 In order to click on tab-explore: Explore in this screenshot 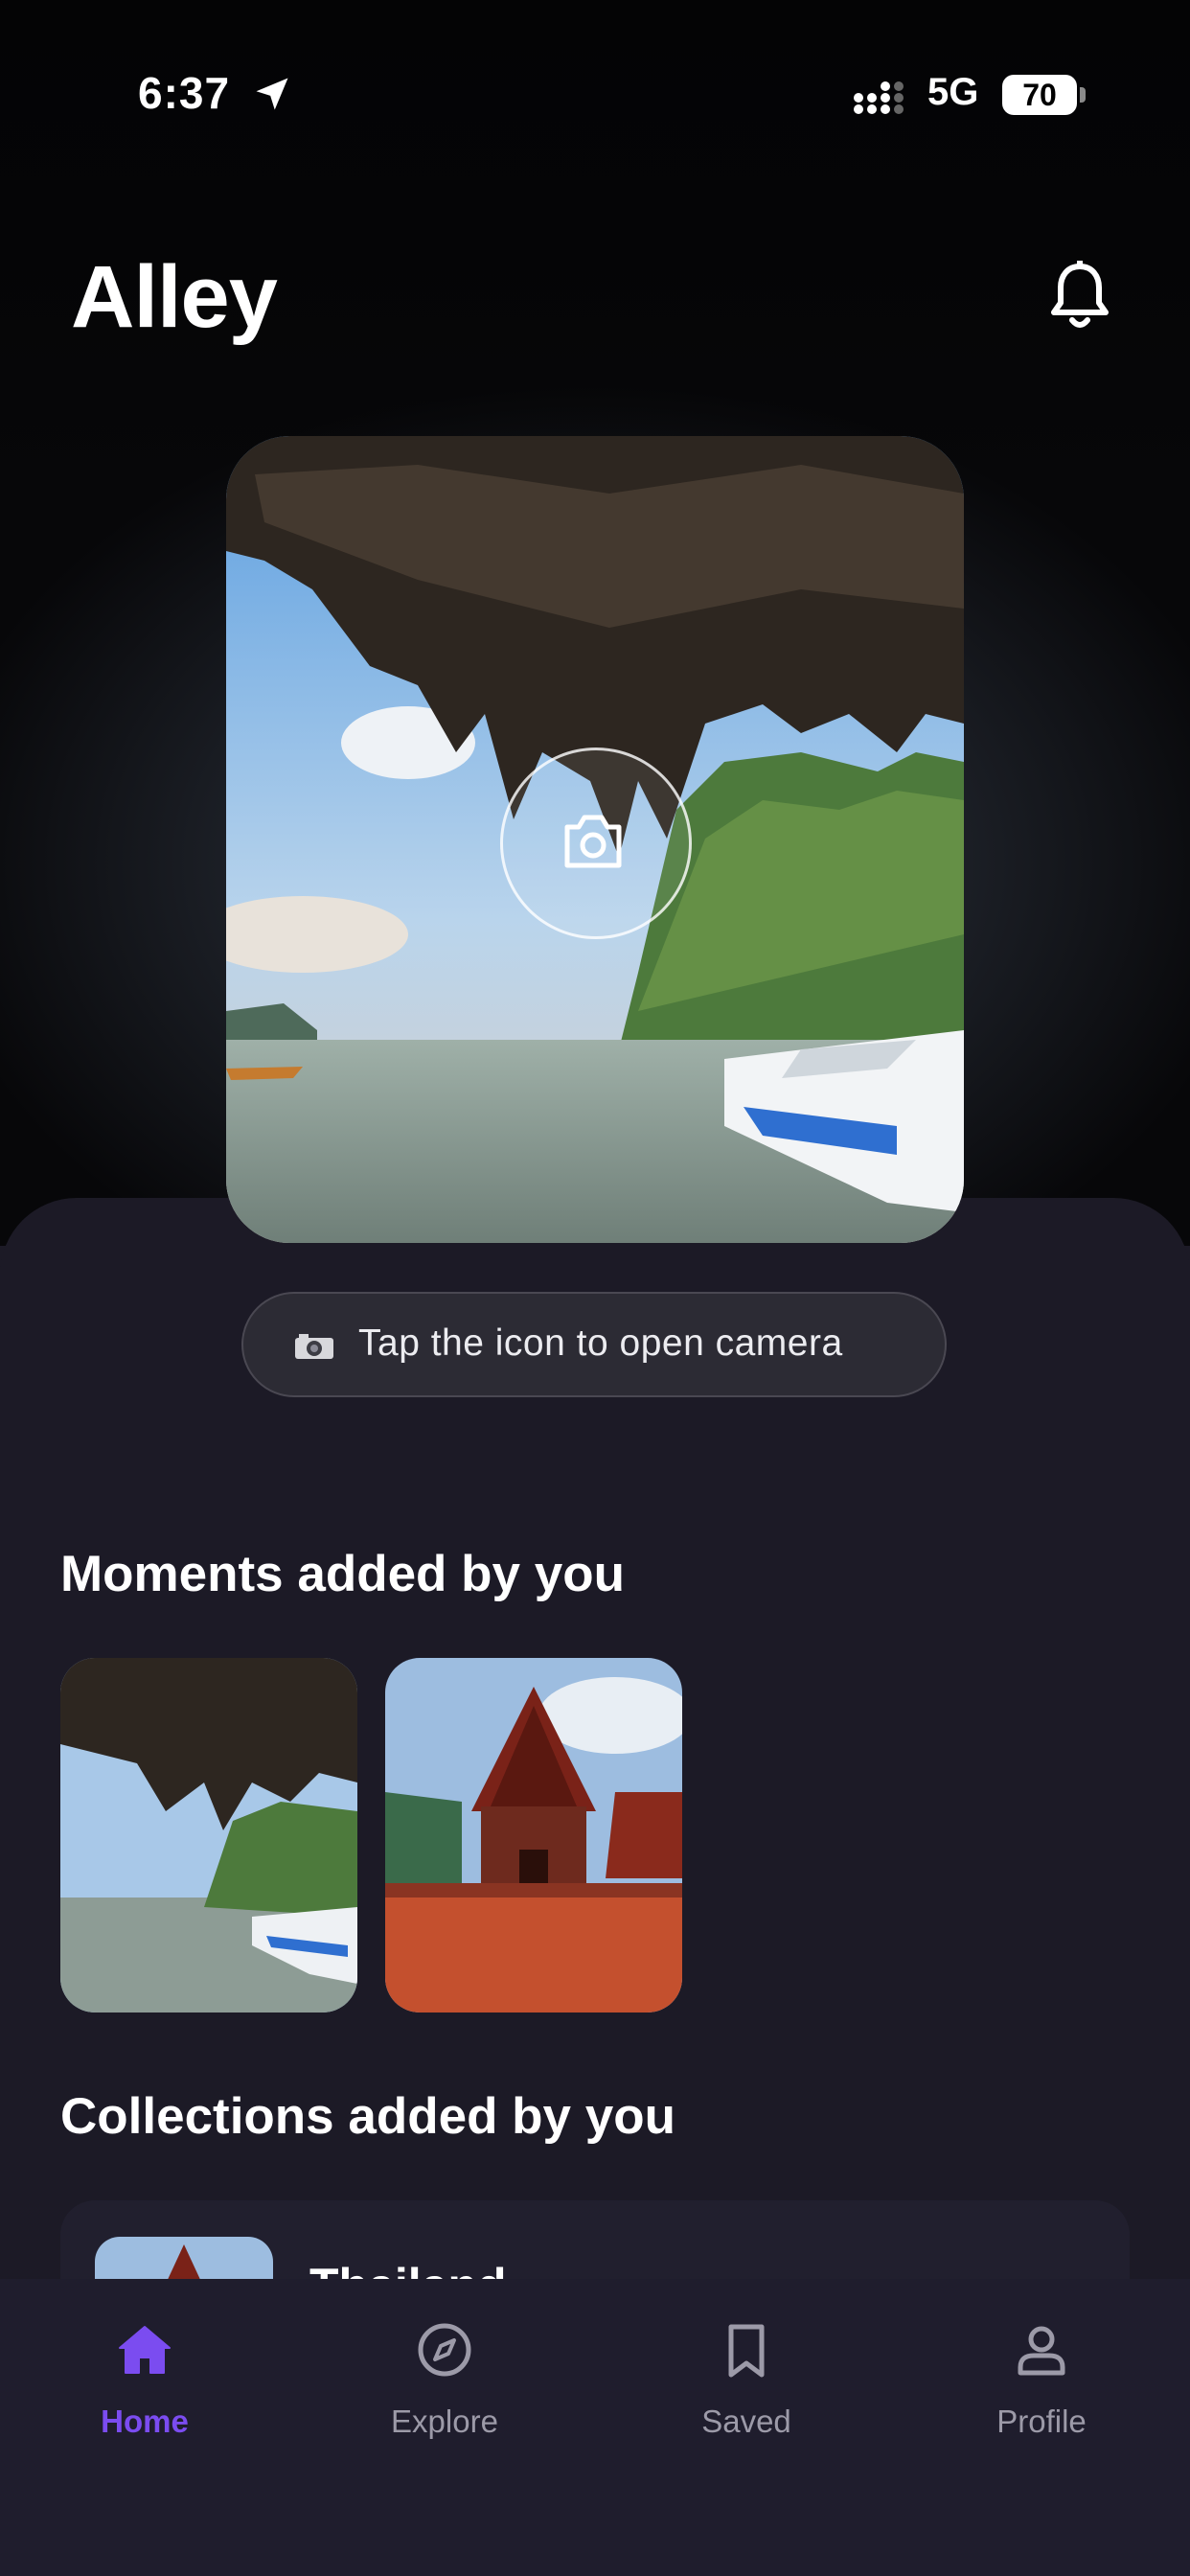, I will do `click(445, 2375)`.